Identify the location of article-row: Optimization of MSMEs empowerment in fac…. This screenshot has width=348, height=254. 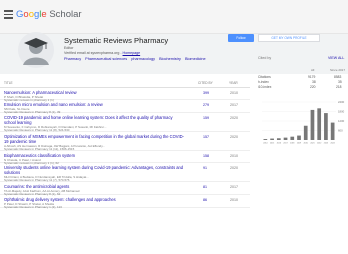
(125, 141).